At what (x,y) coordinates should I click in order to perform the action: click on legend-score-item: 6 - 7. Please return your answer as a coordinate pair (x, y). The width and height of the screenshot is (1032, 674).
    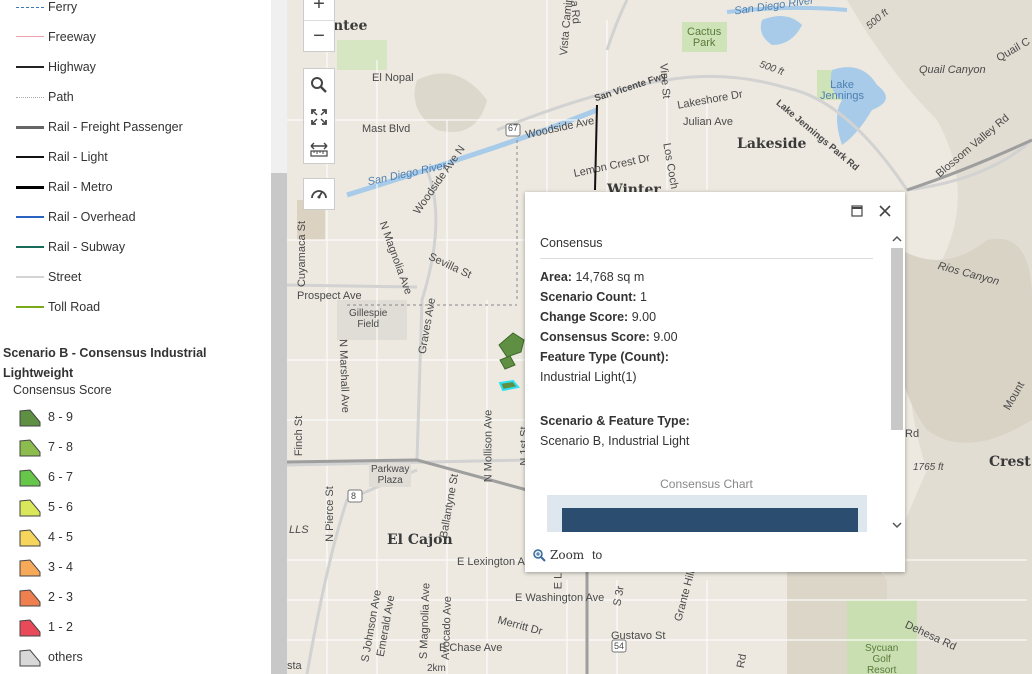
    Looking at the image, I should click on (130, 477).